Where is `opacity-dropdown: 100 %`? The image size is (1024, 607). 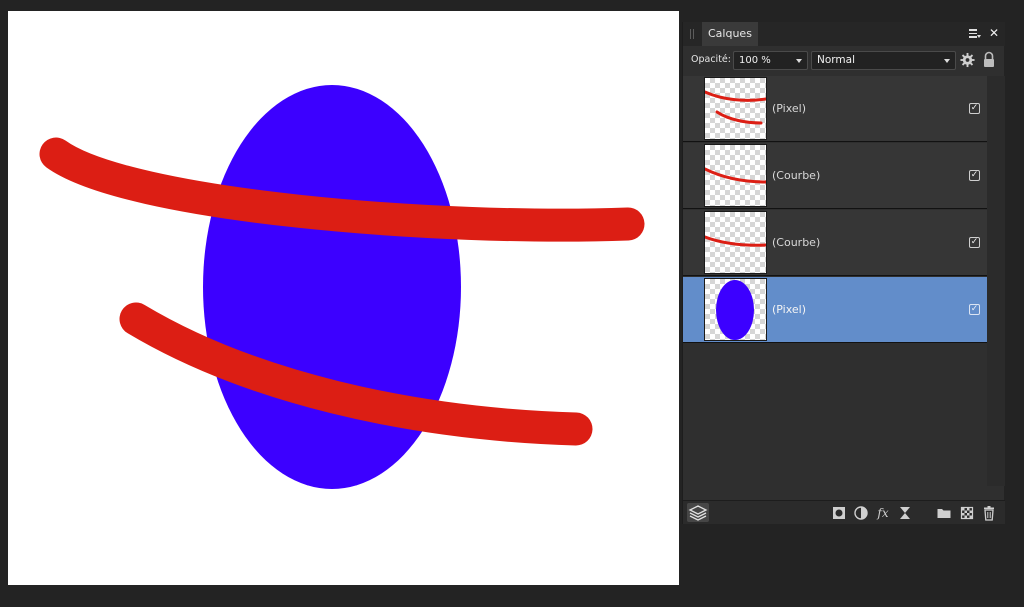
opacity-dropdown: 100 % is located at coordinates (770, 60).